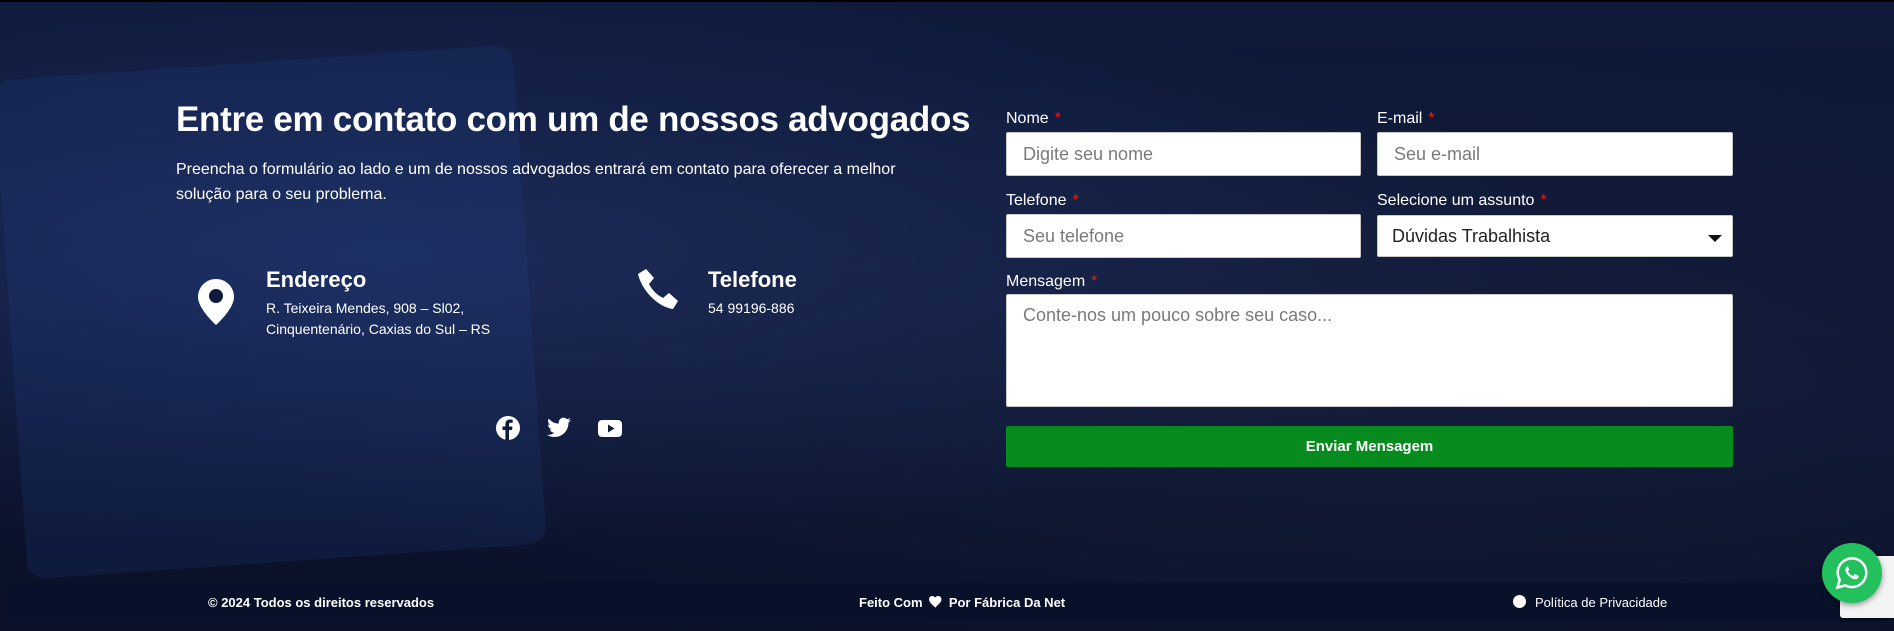  I want to click on twitter-icon, so click(559, 430).